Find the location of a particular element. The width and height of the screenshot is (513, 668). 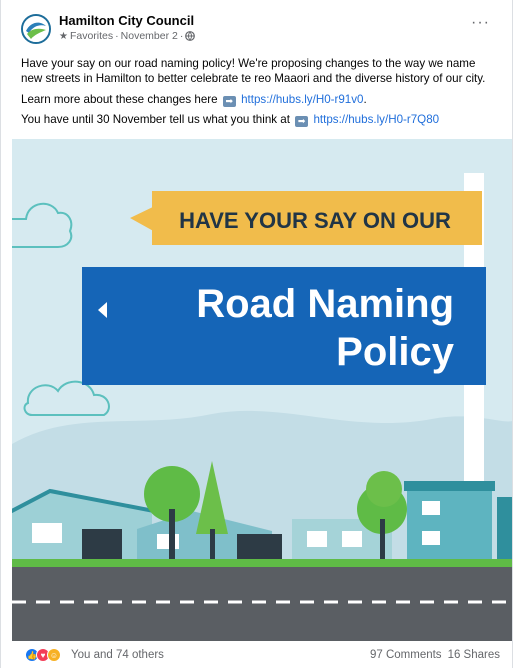

engagement-counts: 97 Comments 16 Shares is located at coordinates (435, 655).